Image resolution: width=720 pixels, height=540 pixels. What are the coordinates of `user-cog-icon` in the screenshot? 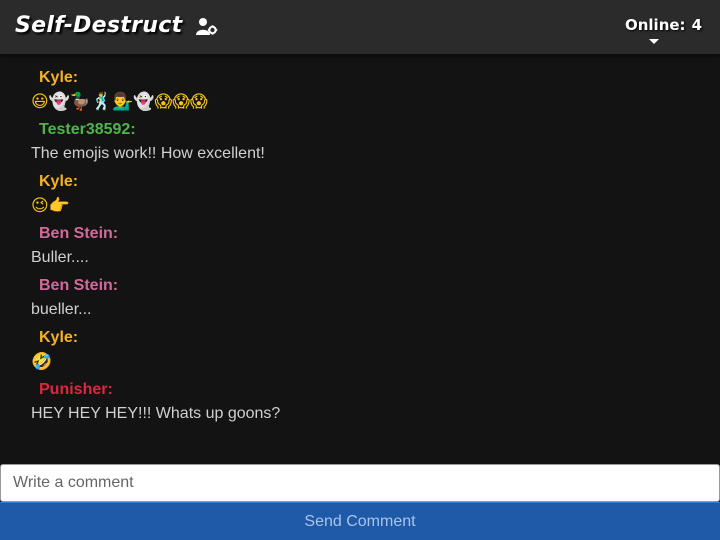 It's located at (207, 27).